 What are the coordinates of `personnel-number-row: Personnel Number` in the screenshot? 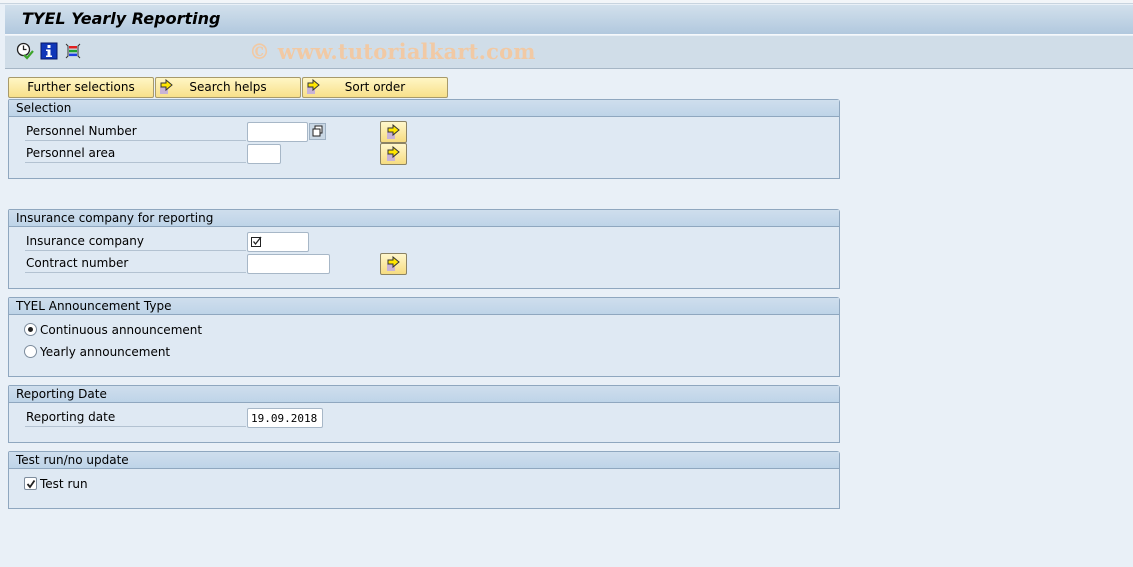 It's located at (425, 132).